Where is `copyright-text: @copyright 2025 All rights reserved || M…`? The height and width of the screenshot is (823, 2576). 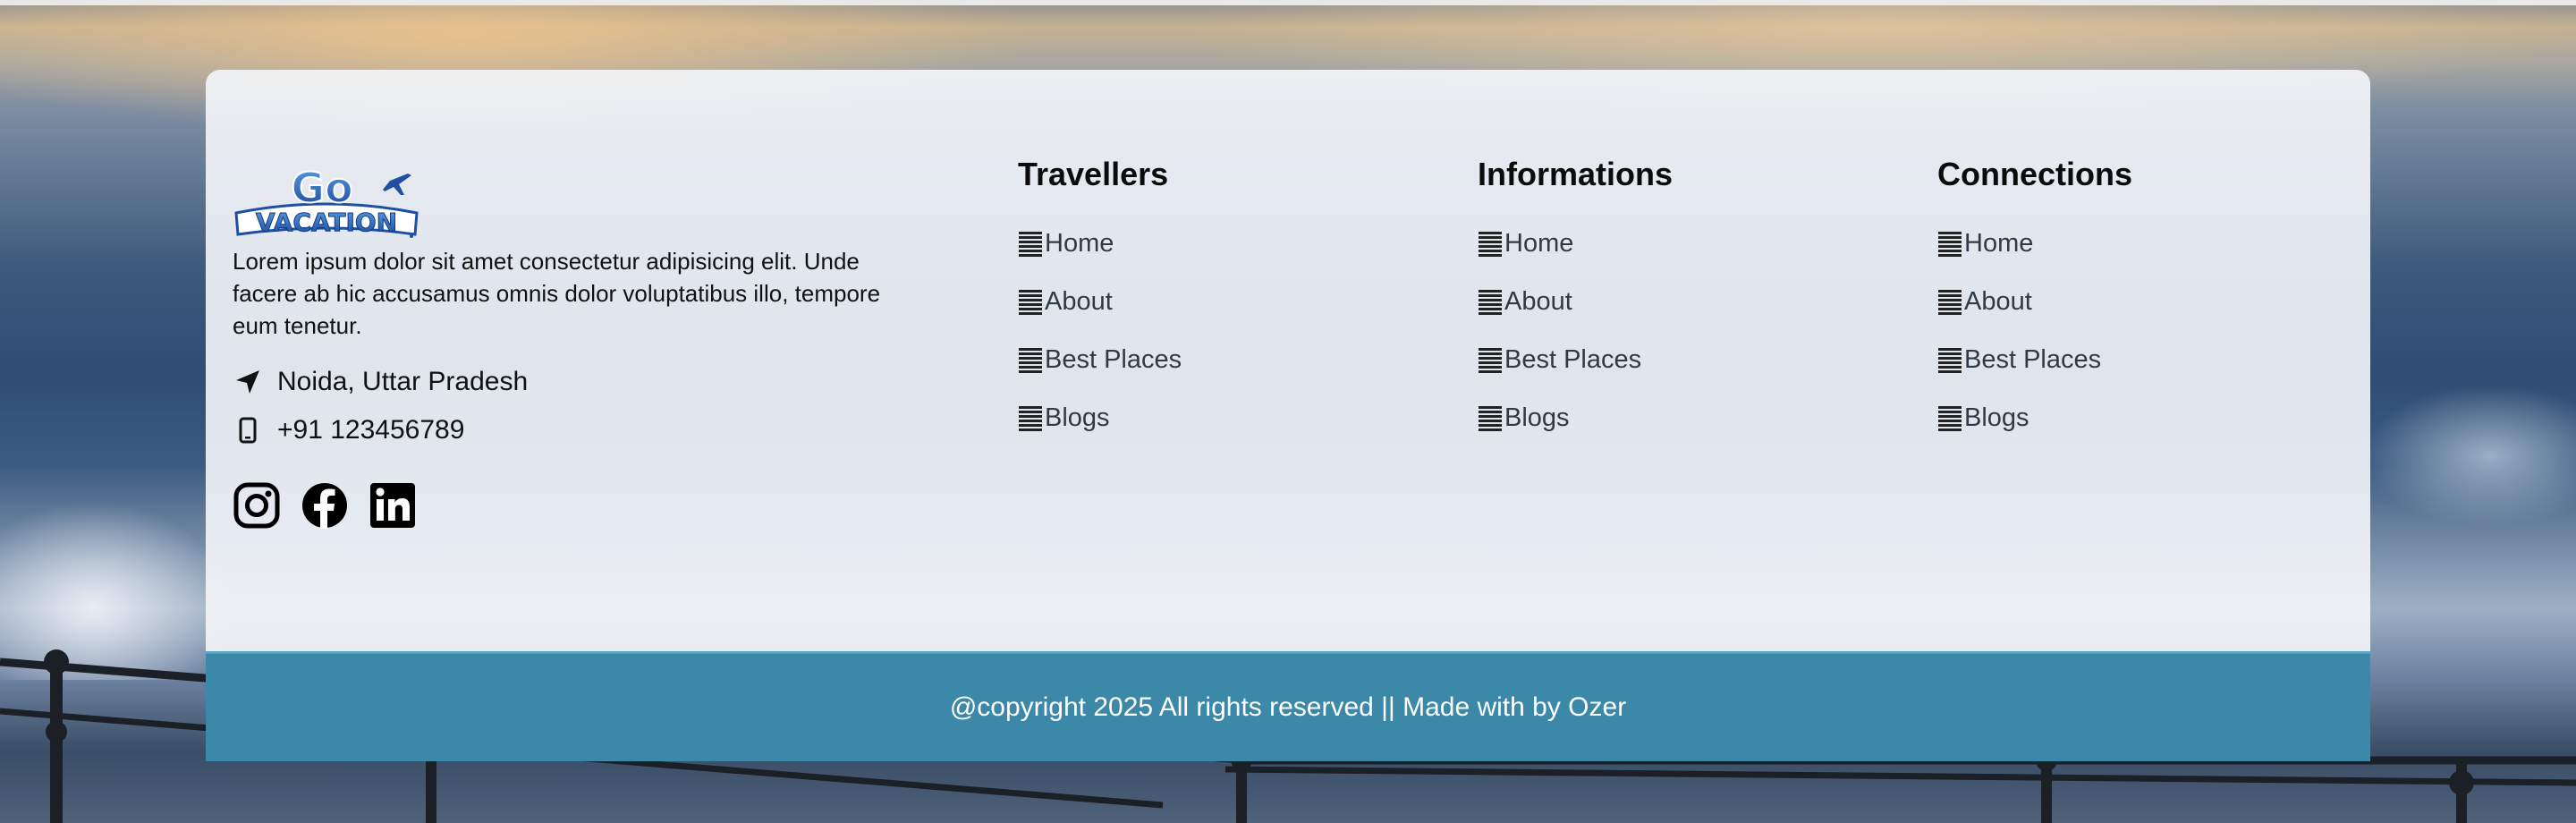
copyright-text: @copyright 2025 All rights reserved || M… is located at coordinates (1288, 707).